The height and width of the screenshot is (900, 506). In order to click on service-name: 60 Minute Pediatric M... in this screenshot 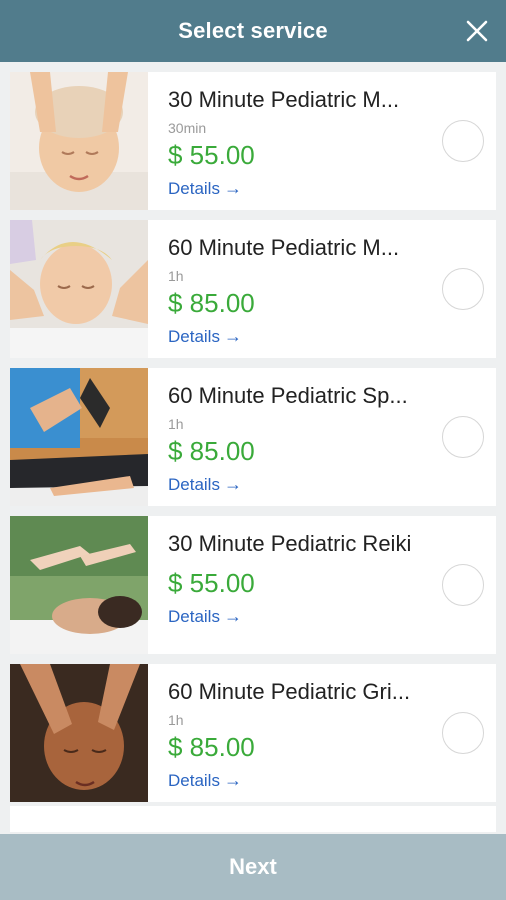, I will do `click(284, 247)`.